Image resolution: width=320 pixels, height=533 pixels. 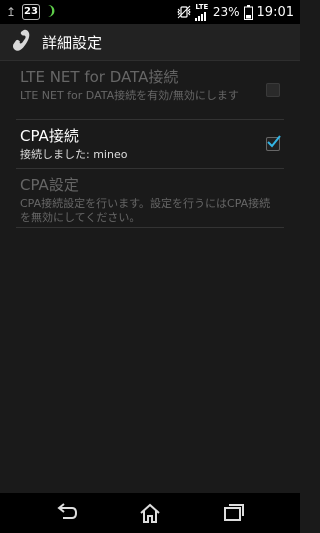 What do you see at coordinates (129, 95) in the screenshot?
I see `setting-summary: LTE NET for DATA接続を有効/無効にします` at bounding box center [129, 95].